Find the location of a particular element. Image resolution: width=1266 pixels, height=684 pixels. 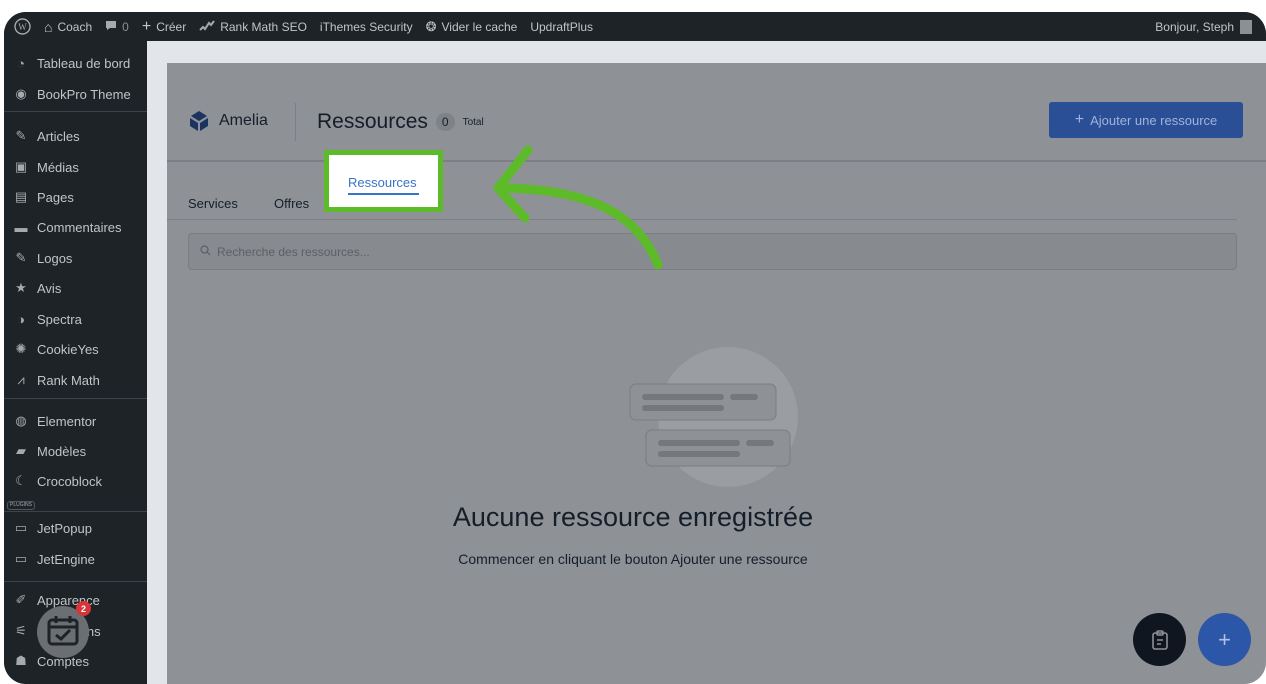

comments-link: 0 is located at coordinates (117, 27).